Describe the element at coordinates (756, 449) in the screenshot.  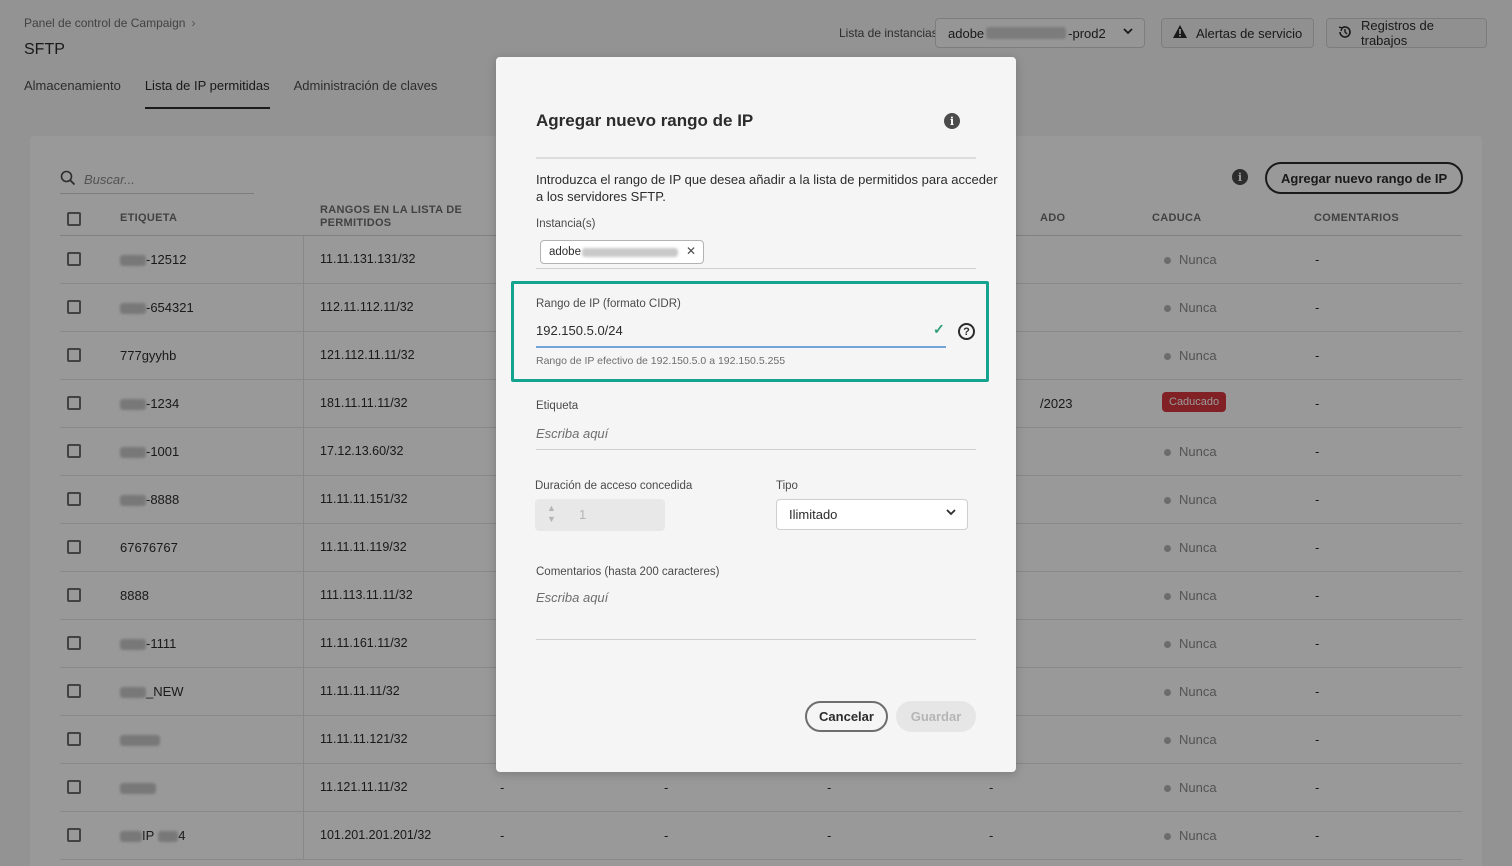
I see `label-underline` at that location.